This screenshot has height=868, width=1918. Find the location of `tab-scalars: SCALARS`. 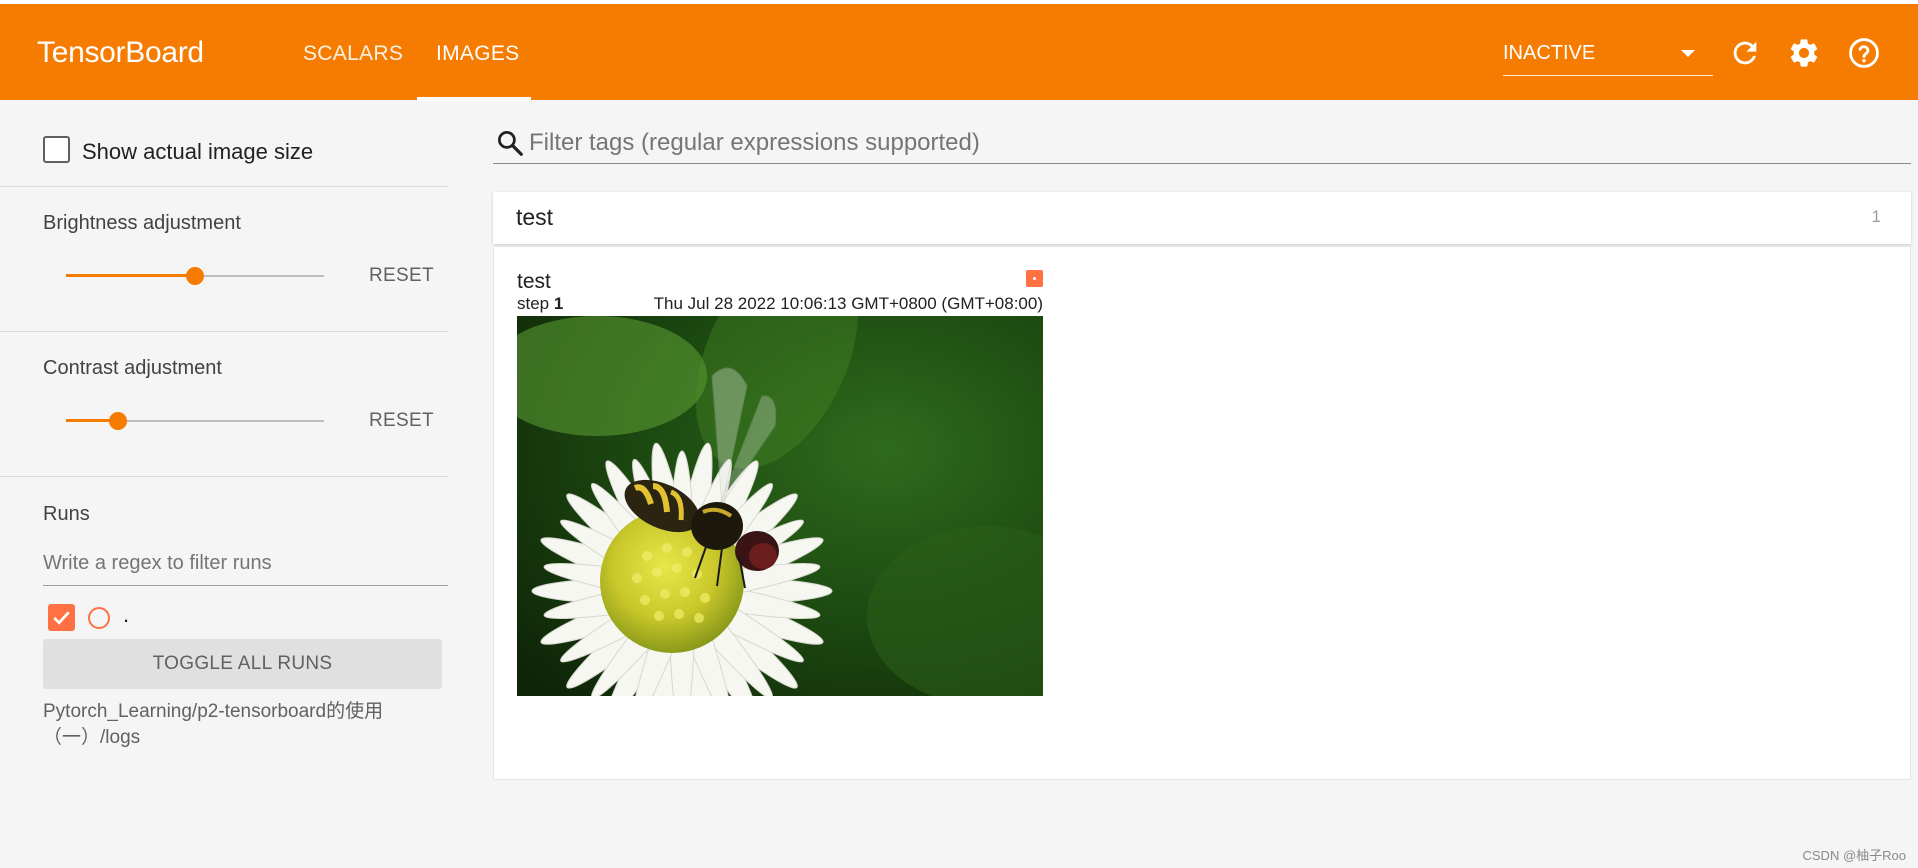

tab-scalars: SCALARS is located at coordinates (353, 54).